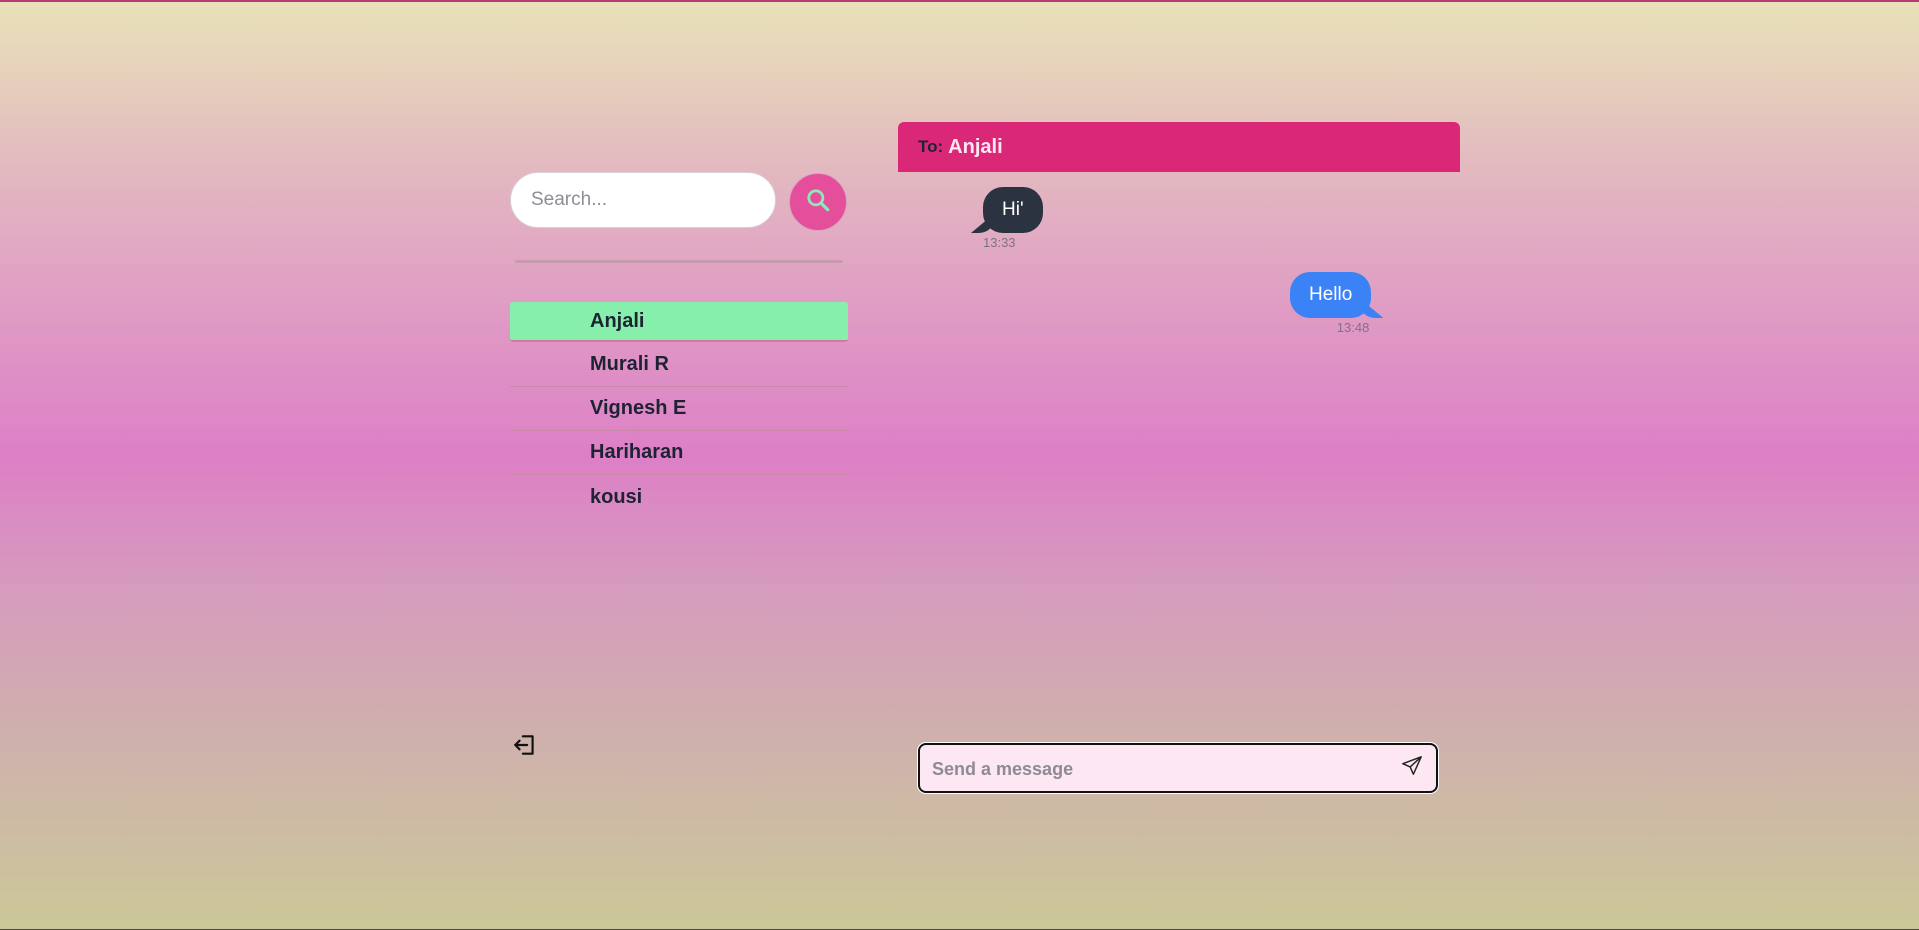 The height and width of the screenshot is (930, 1919). I want to click on logout-icon, so click(525, 747).